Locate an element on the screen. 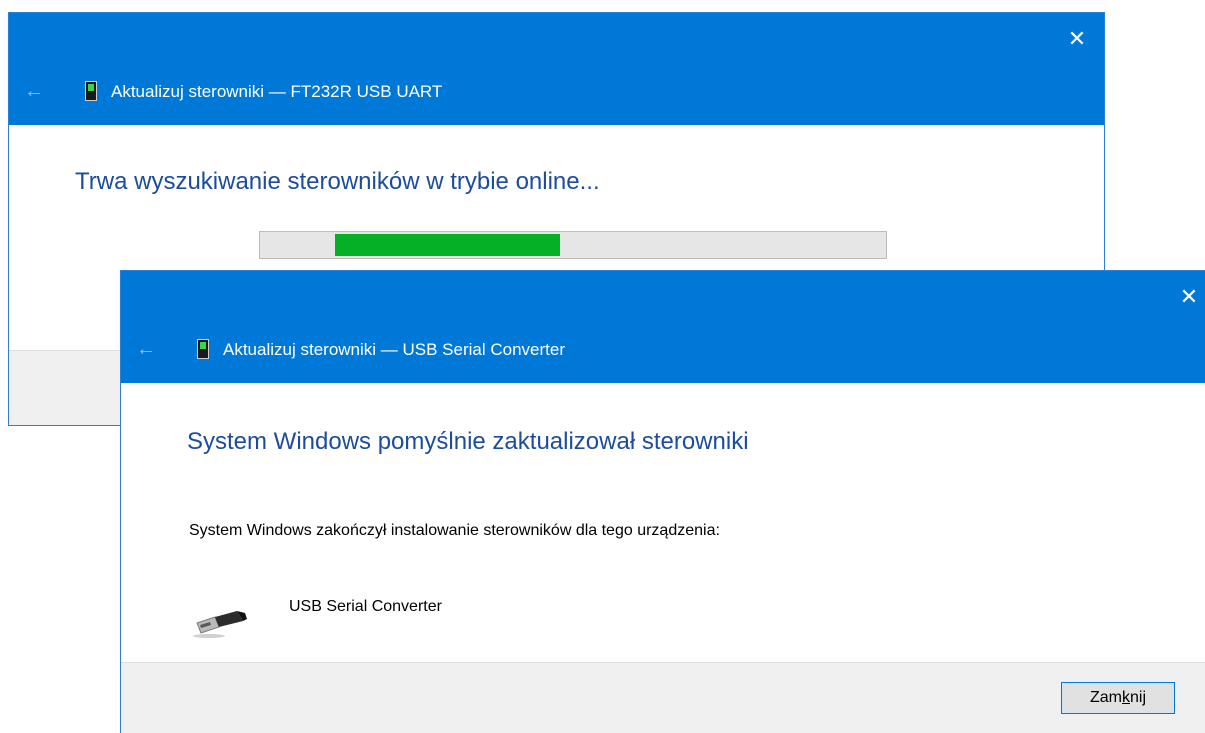 The height and width of the screenshot is (733, 1205). close-button-label-end: nij is located at coordinates (1137, 697).